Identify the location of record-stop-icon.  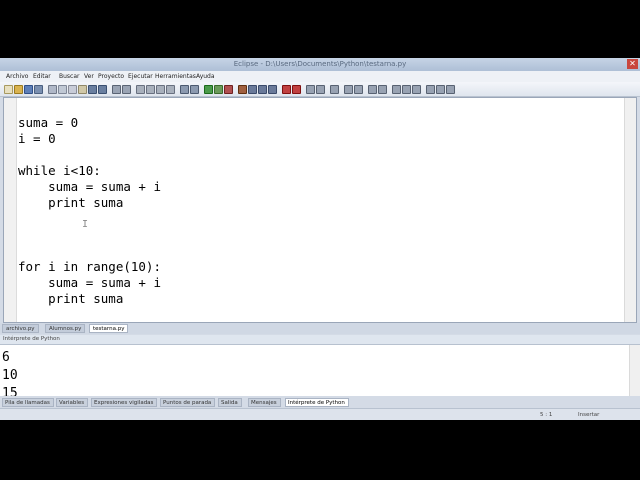
(296, 89).